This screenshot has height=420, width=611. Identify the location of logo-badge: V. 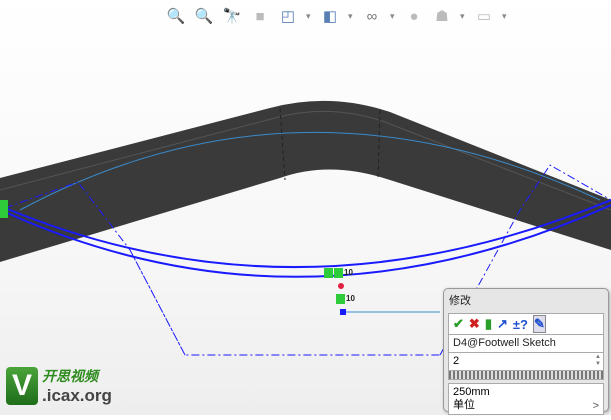
(22, 386).